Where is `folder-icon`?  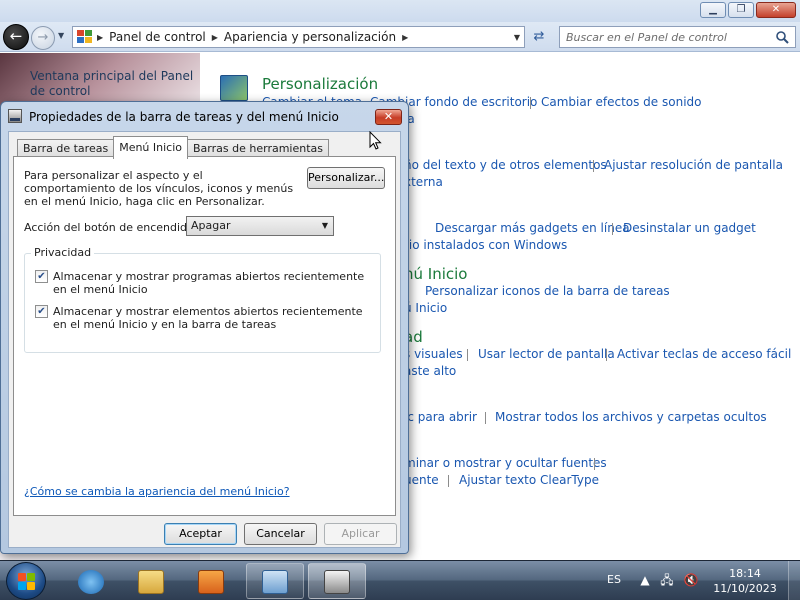
folder-icon is located at coordinates (151, 582).